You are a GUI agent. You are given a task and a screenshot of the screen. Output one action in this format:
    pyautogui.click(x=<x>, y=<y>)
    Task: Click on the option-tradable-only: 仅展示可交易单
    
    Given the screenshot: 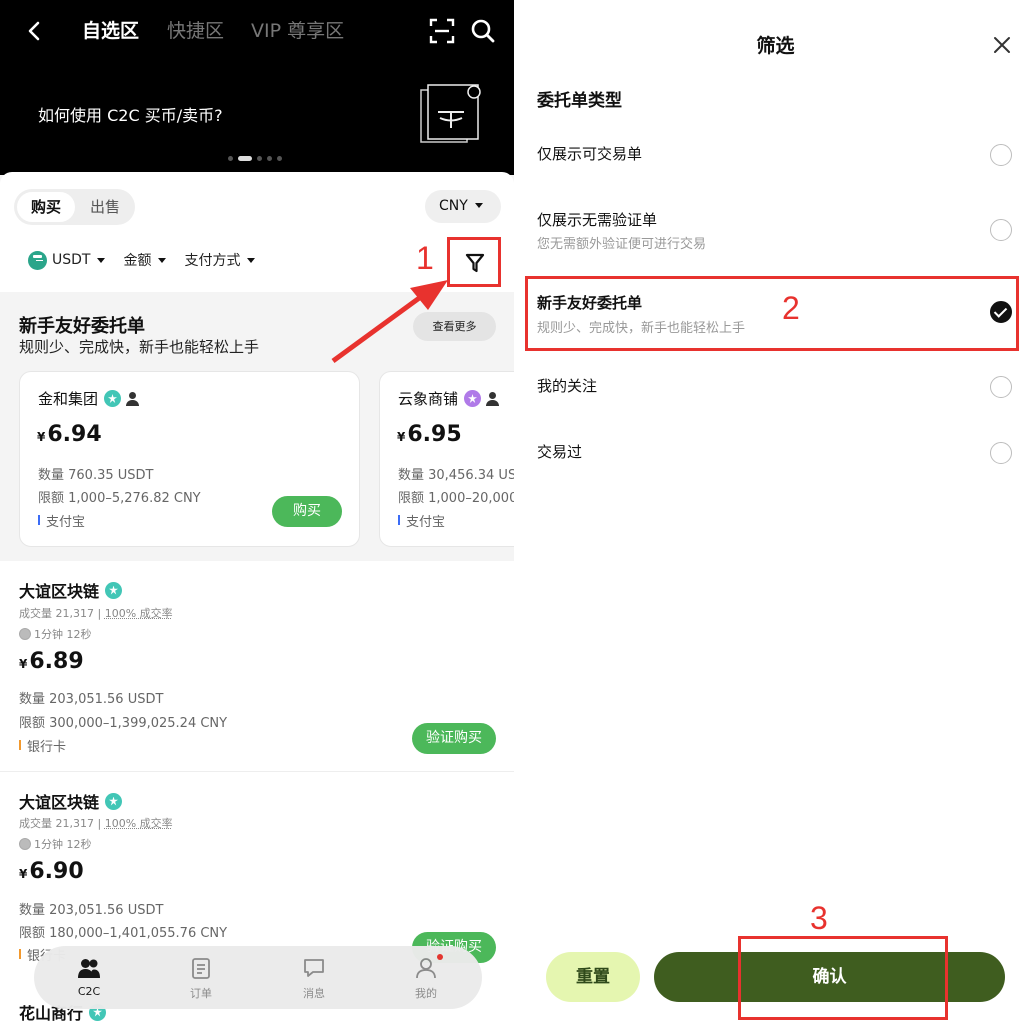 What is the action you would take?
    pyautogui.click(x=589, y=153)
    